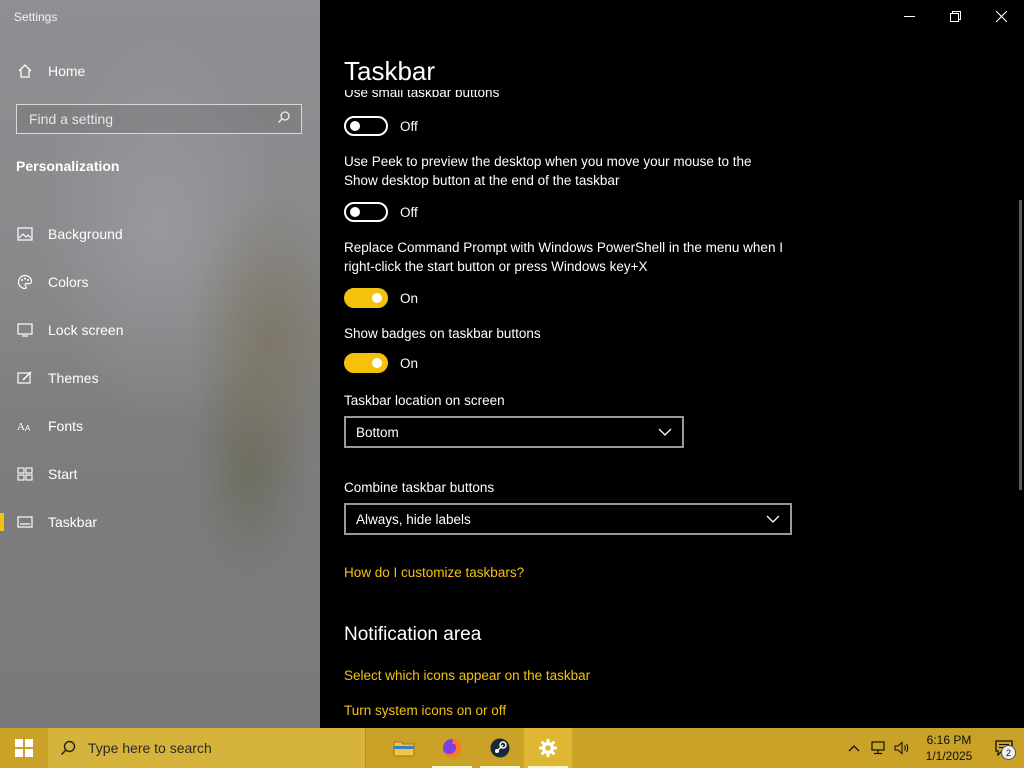 Image resolution: width=1024 pixels, height=768 pixels. What do you see at coordinates (160, 330) in the screenshot?
I see `sidebar-item-lock-screen: Lock screen` at bounding box center [160, 330].